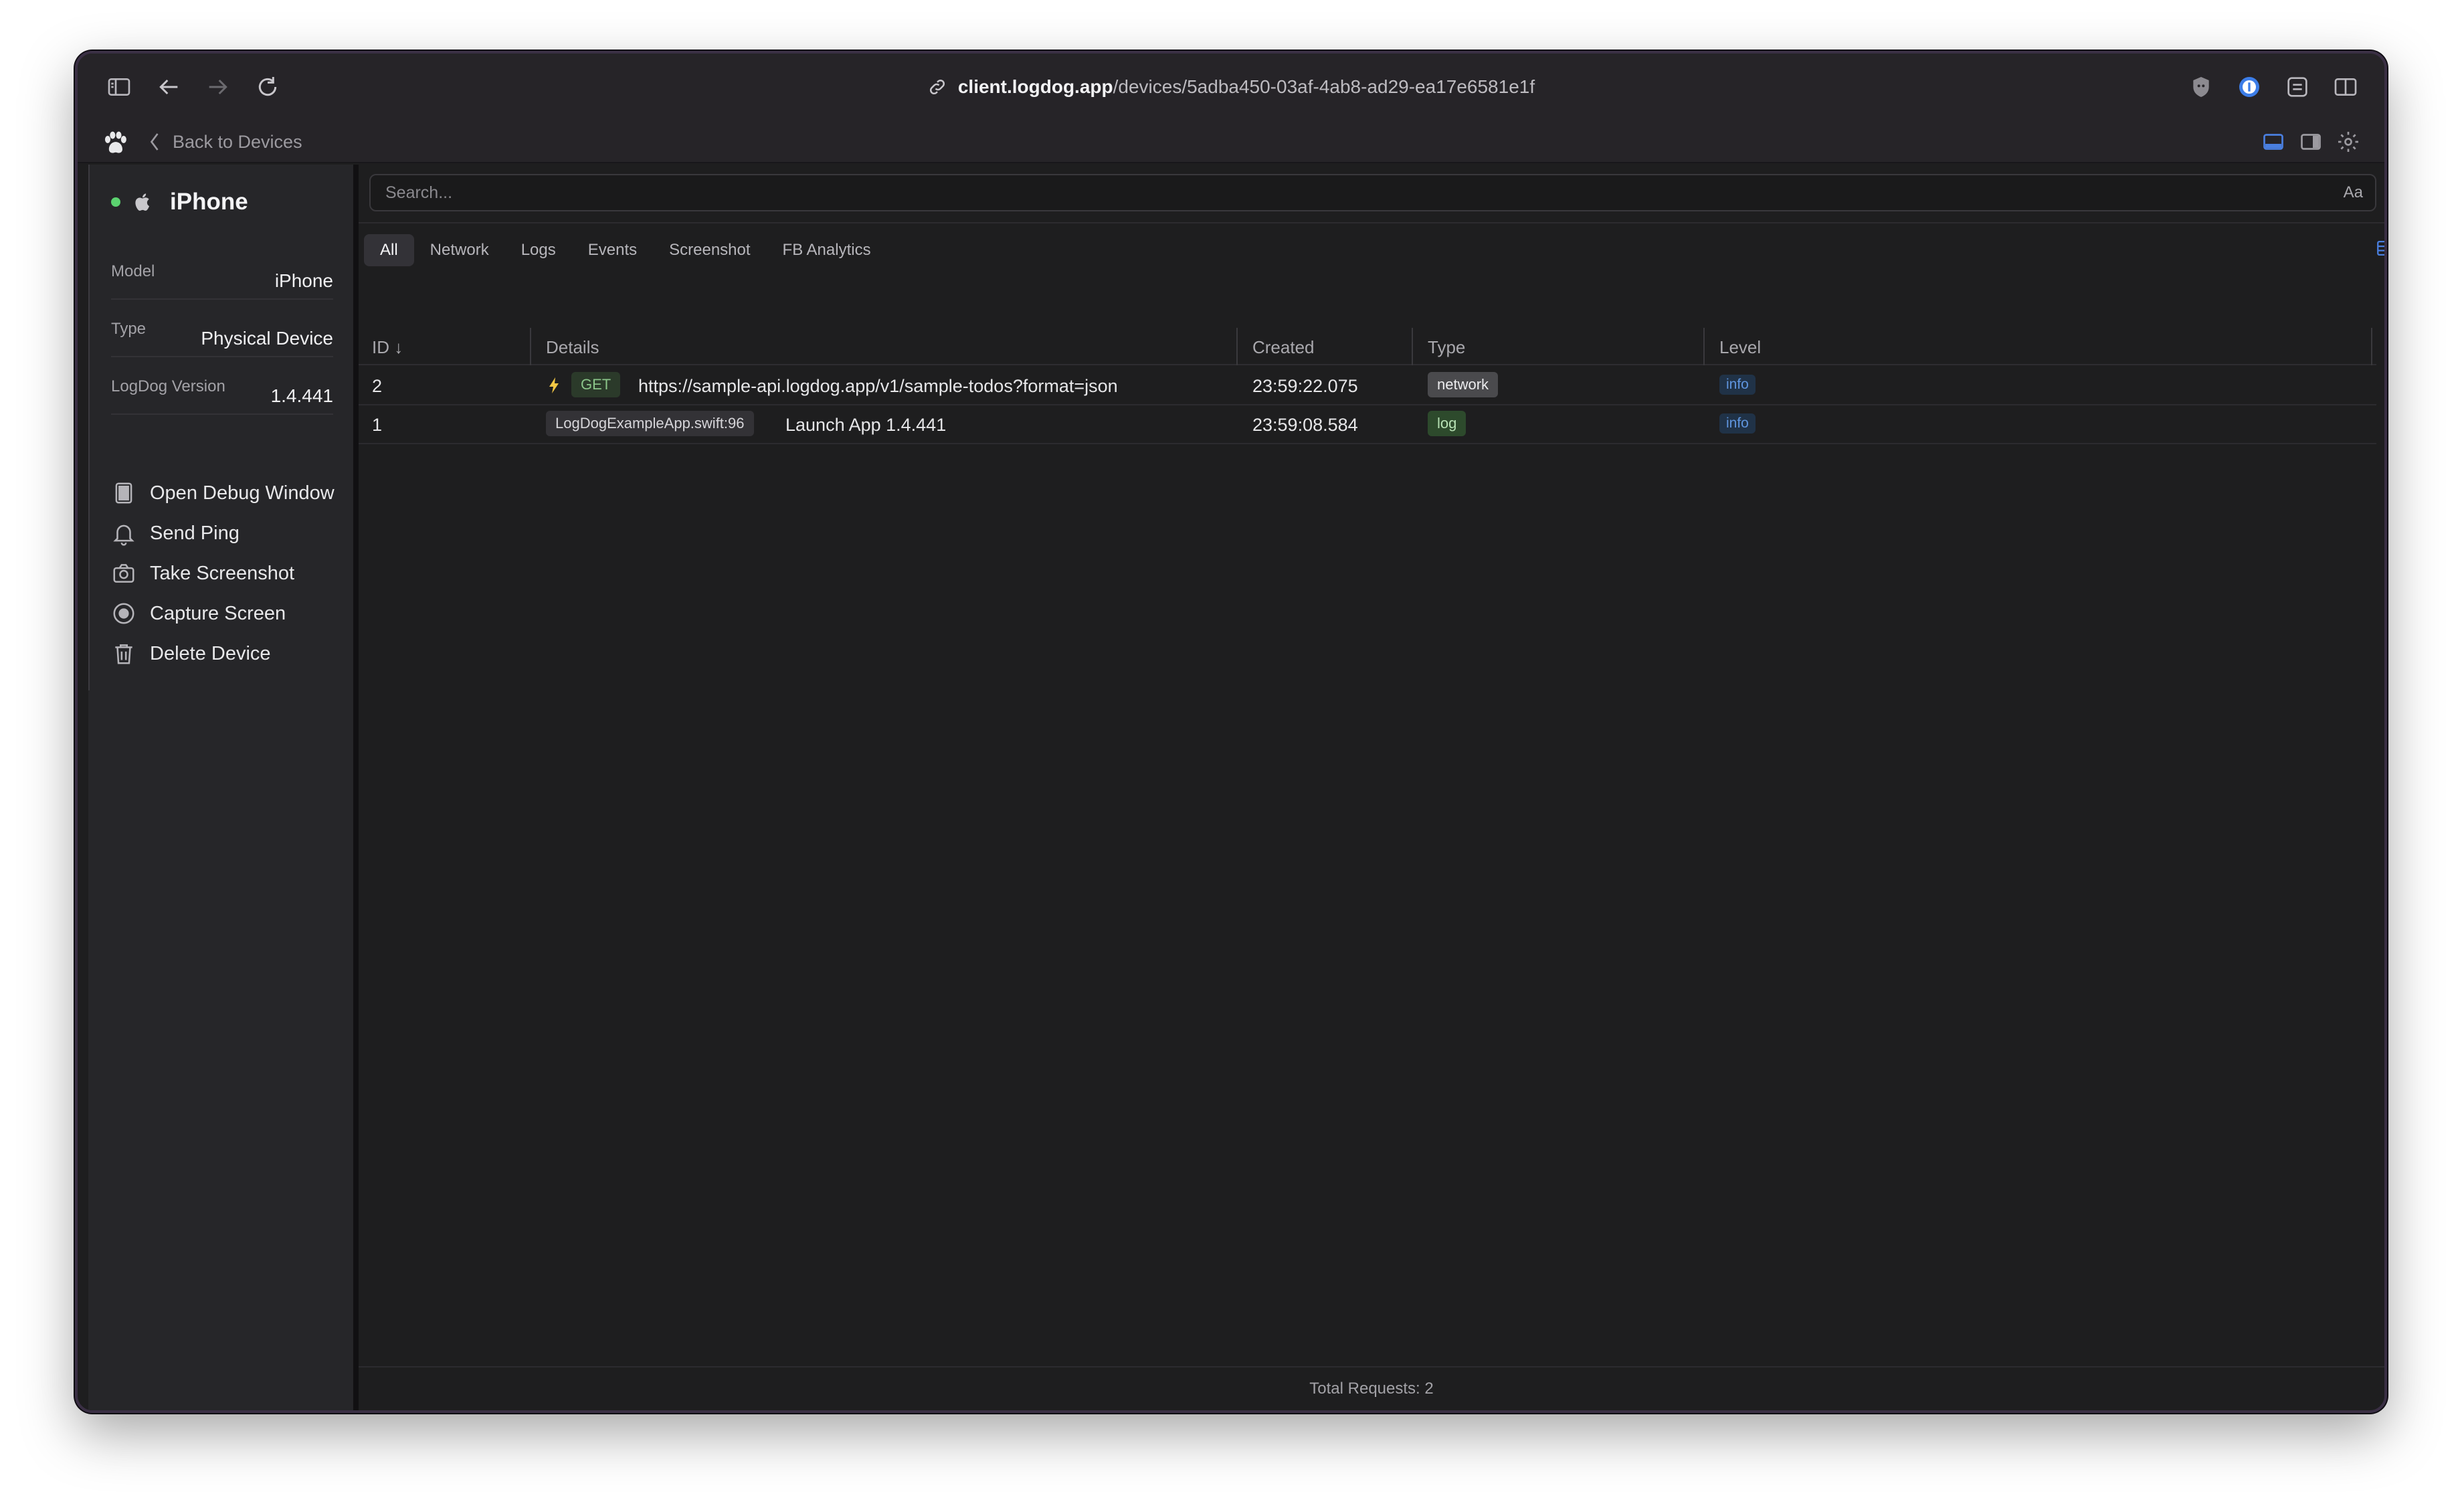 This screenshot has height=1512, width=2462. Describe the element at coordinates (866, 425) in the screenshot. I see `cell-details: Launch App 1.4.441` at that location.